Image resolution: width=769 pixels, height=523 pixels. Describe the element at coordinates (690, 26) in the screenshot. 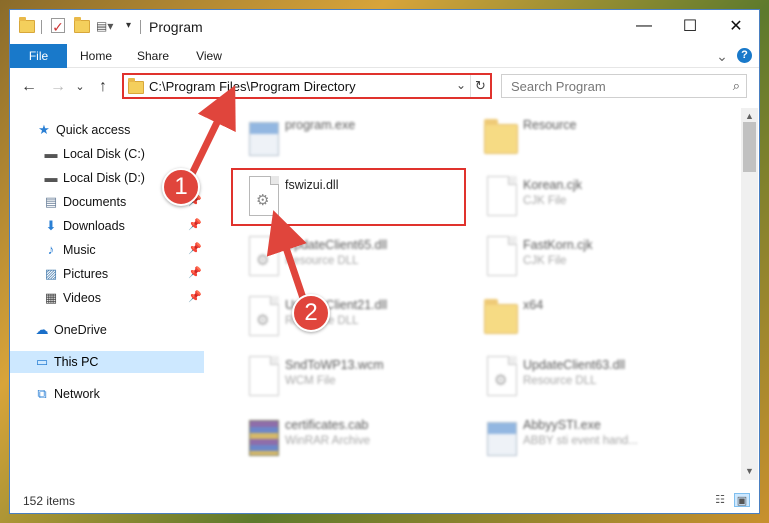

I see `maximize-button: ☐` at that location.